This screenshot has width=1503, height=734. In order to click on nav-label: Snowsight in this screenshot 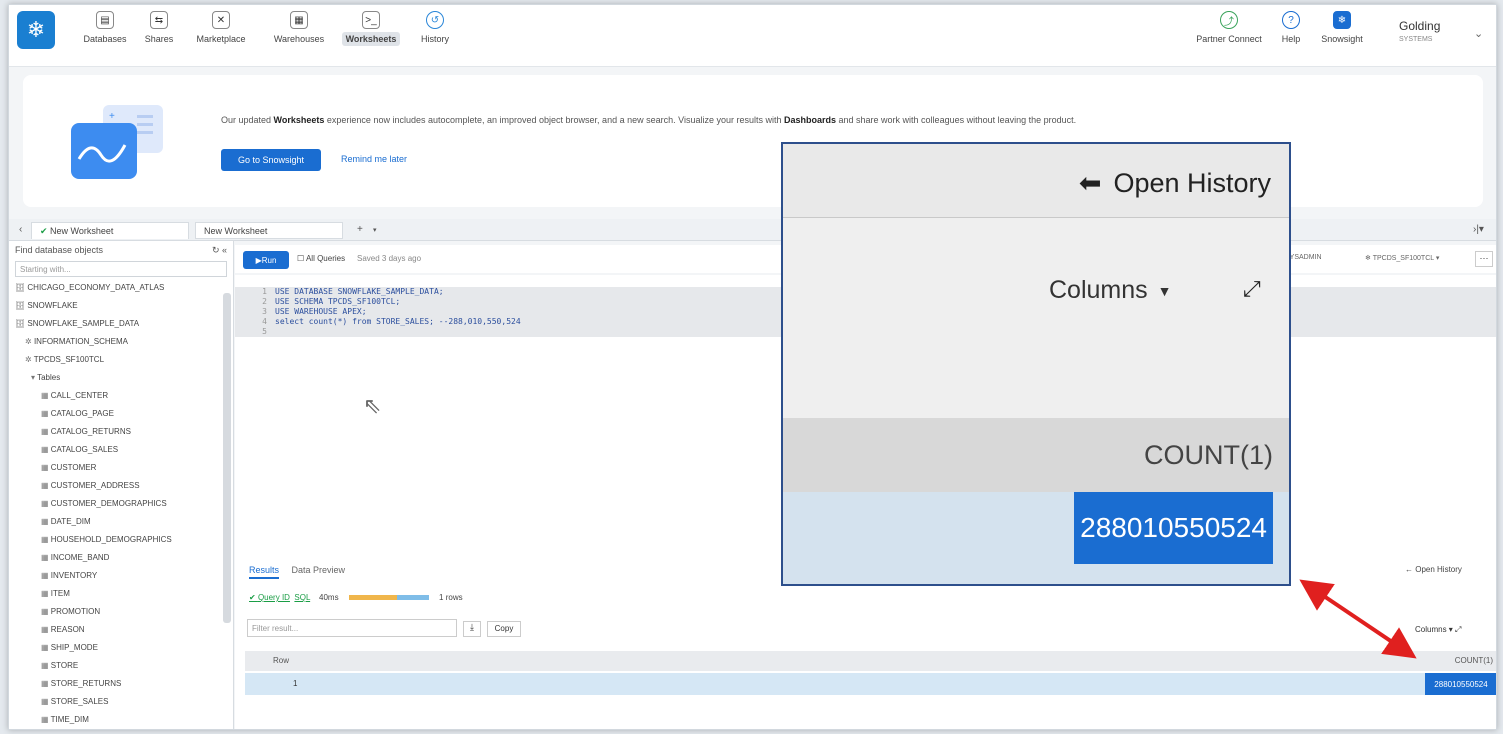, I will do `click(1342, 39)`.